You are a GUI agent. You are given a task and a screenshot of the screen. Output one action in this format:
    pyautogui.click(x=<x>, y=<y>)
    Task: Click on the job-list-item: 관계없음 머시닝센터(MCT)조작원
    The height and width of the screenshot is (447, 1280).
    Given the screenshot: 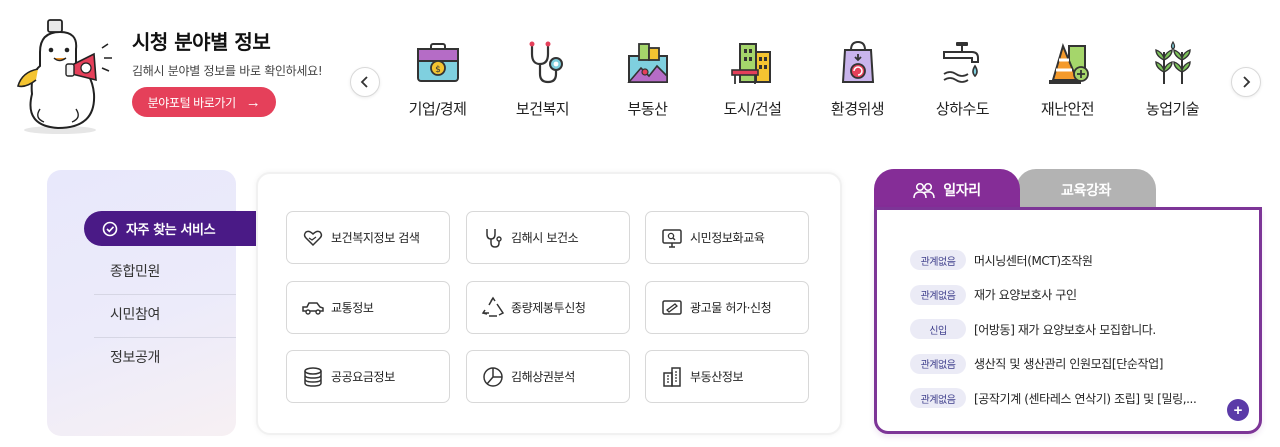 What is the action you would take?
    pyautogui.click(x=1080, y=260)
    